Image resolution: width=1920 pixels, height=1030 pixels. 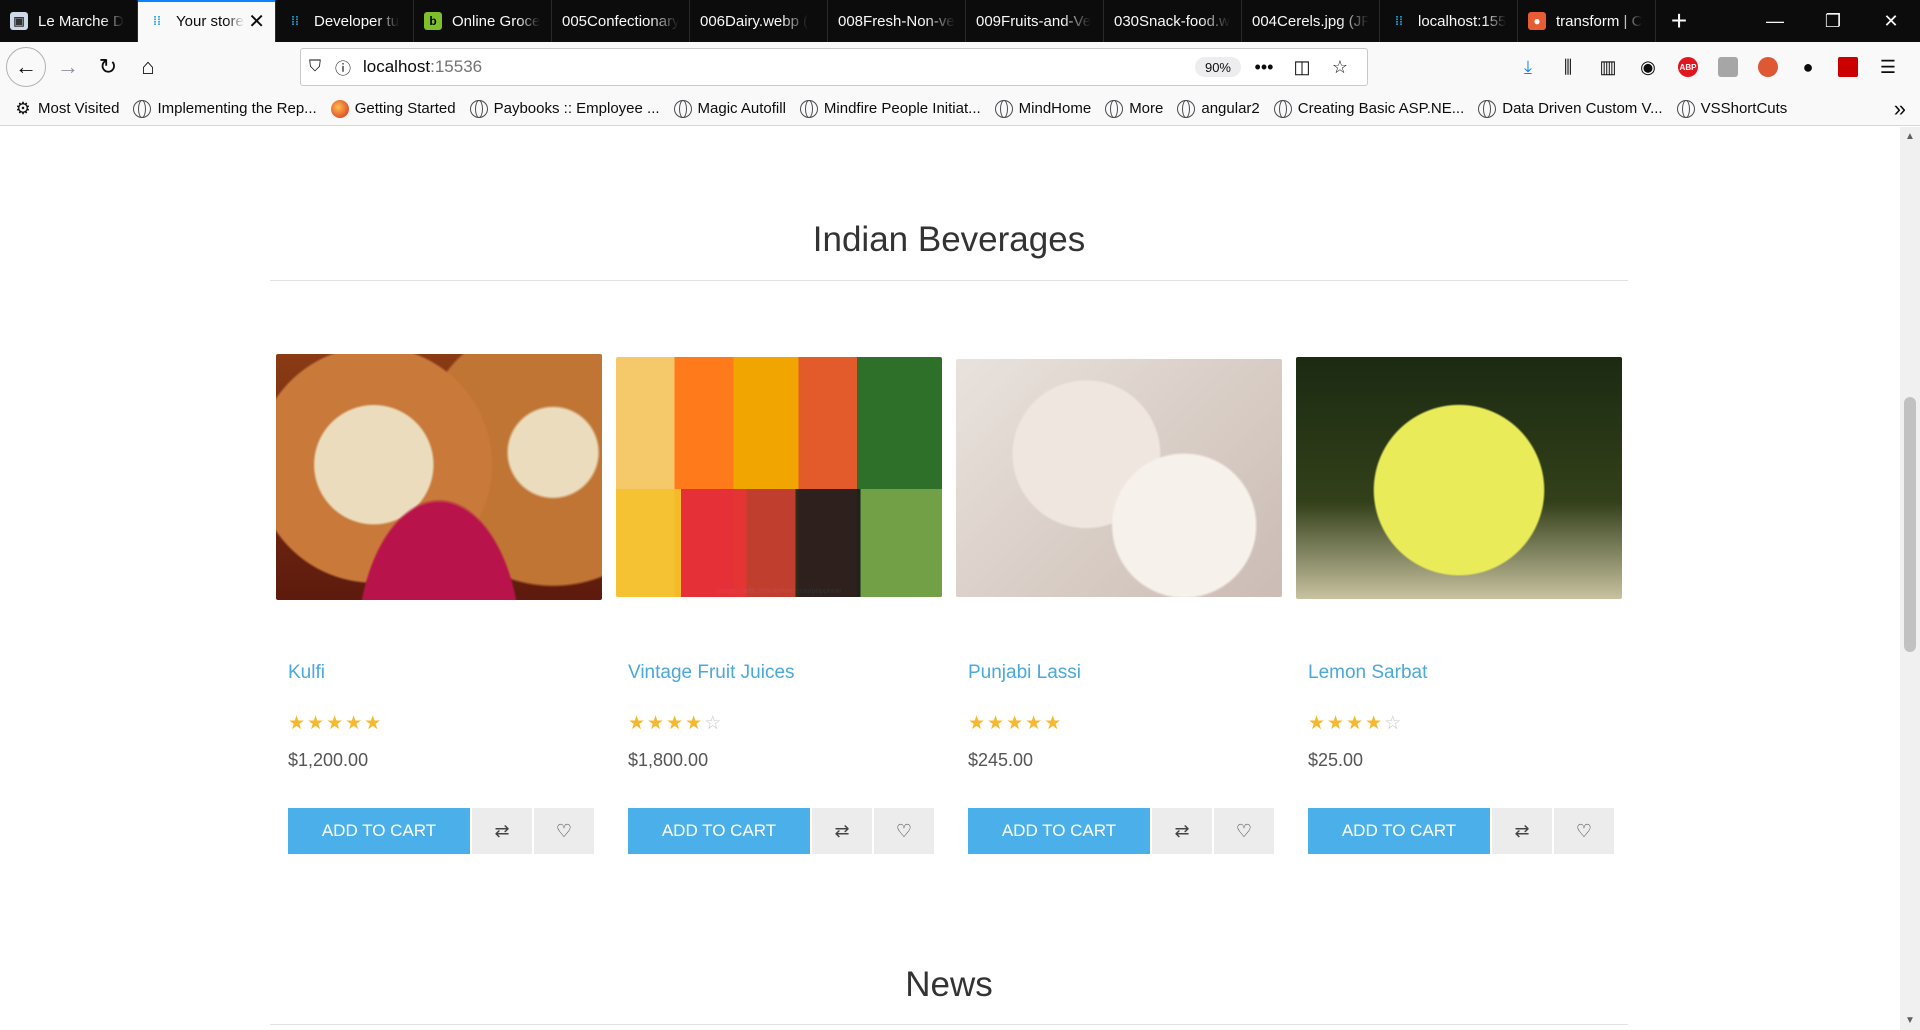 I want to click on product-name: Punjabi Lassi, so click(x=1024, y=673).